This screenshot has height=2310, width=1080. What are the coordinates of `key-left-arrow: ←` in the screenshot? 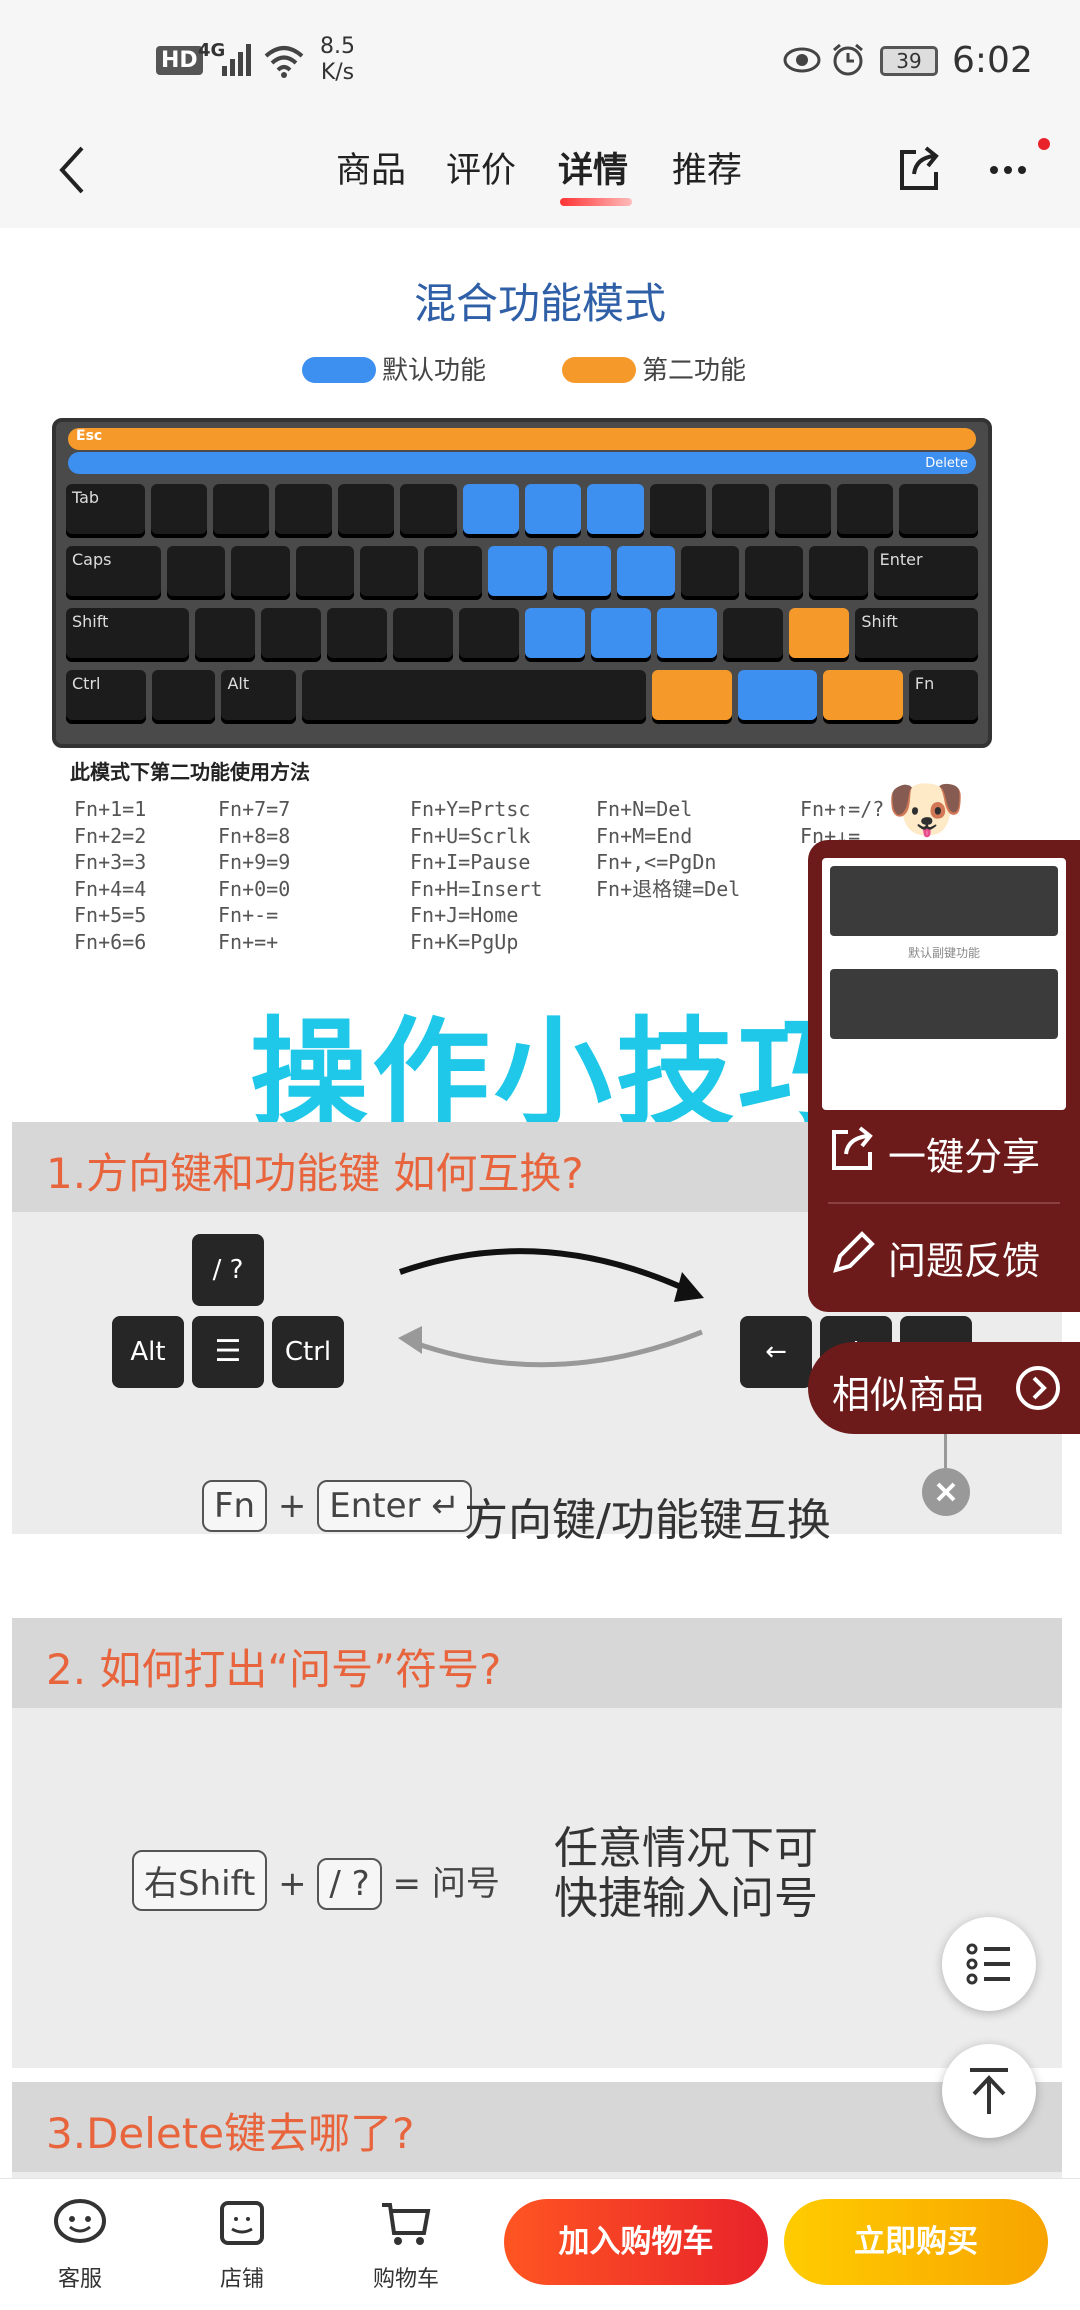 It's located at (776, 1352).